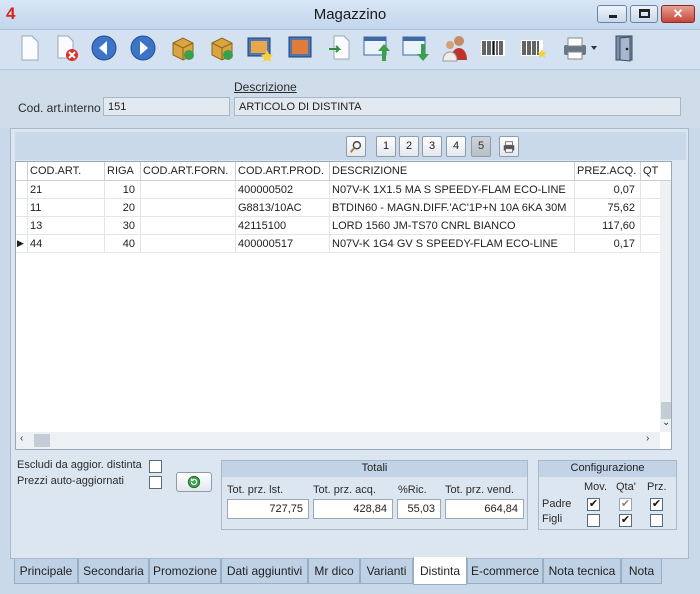 This screenshot has height=594, width=700. What do you see at coordinates (440, 571) in the screenshot?
I see `tab-distinta: Distinta` at bounding box center [440, 571].